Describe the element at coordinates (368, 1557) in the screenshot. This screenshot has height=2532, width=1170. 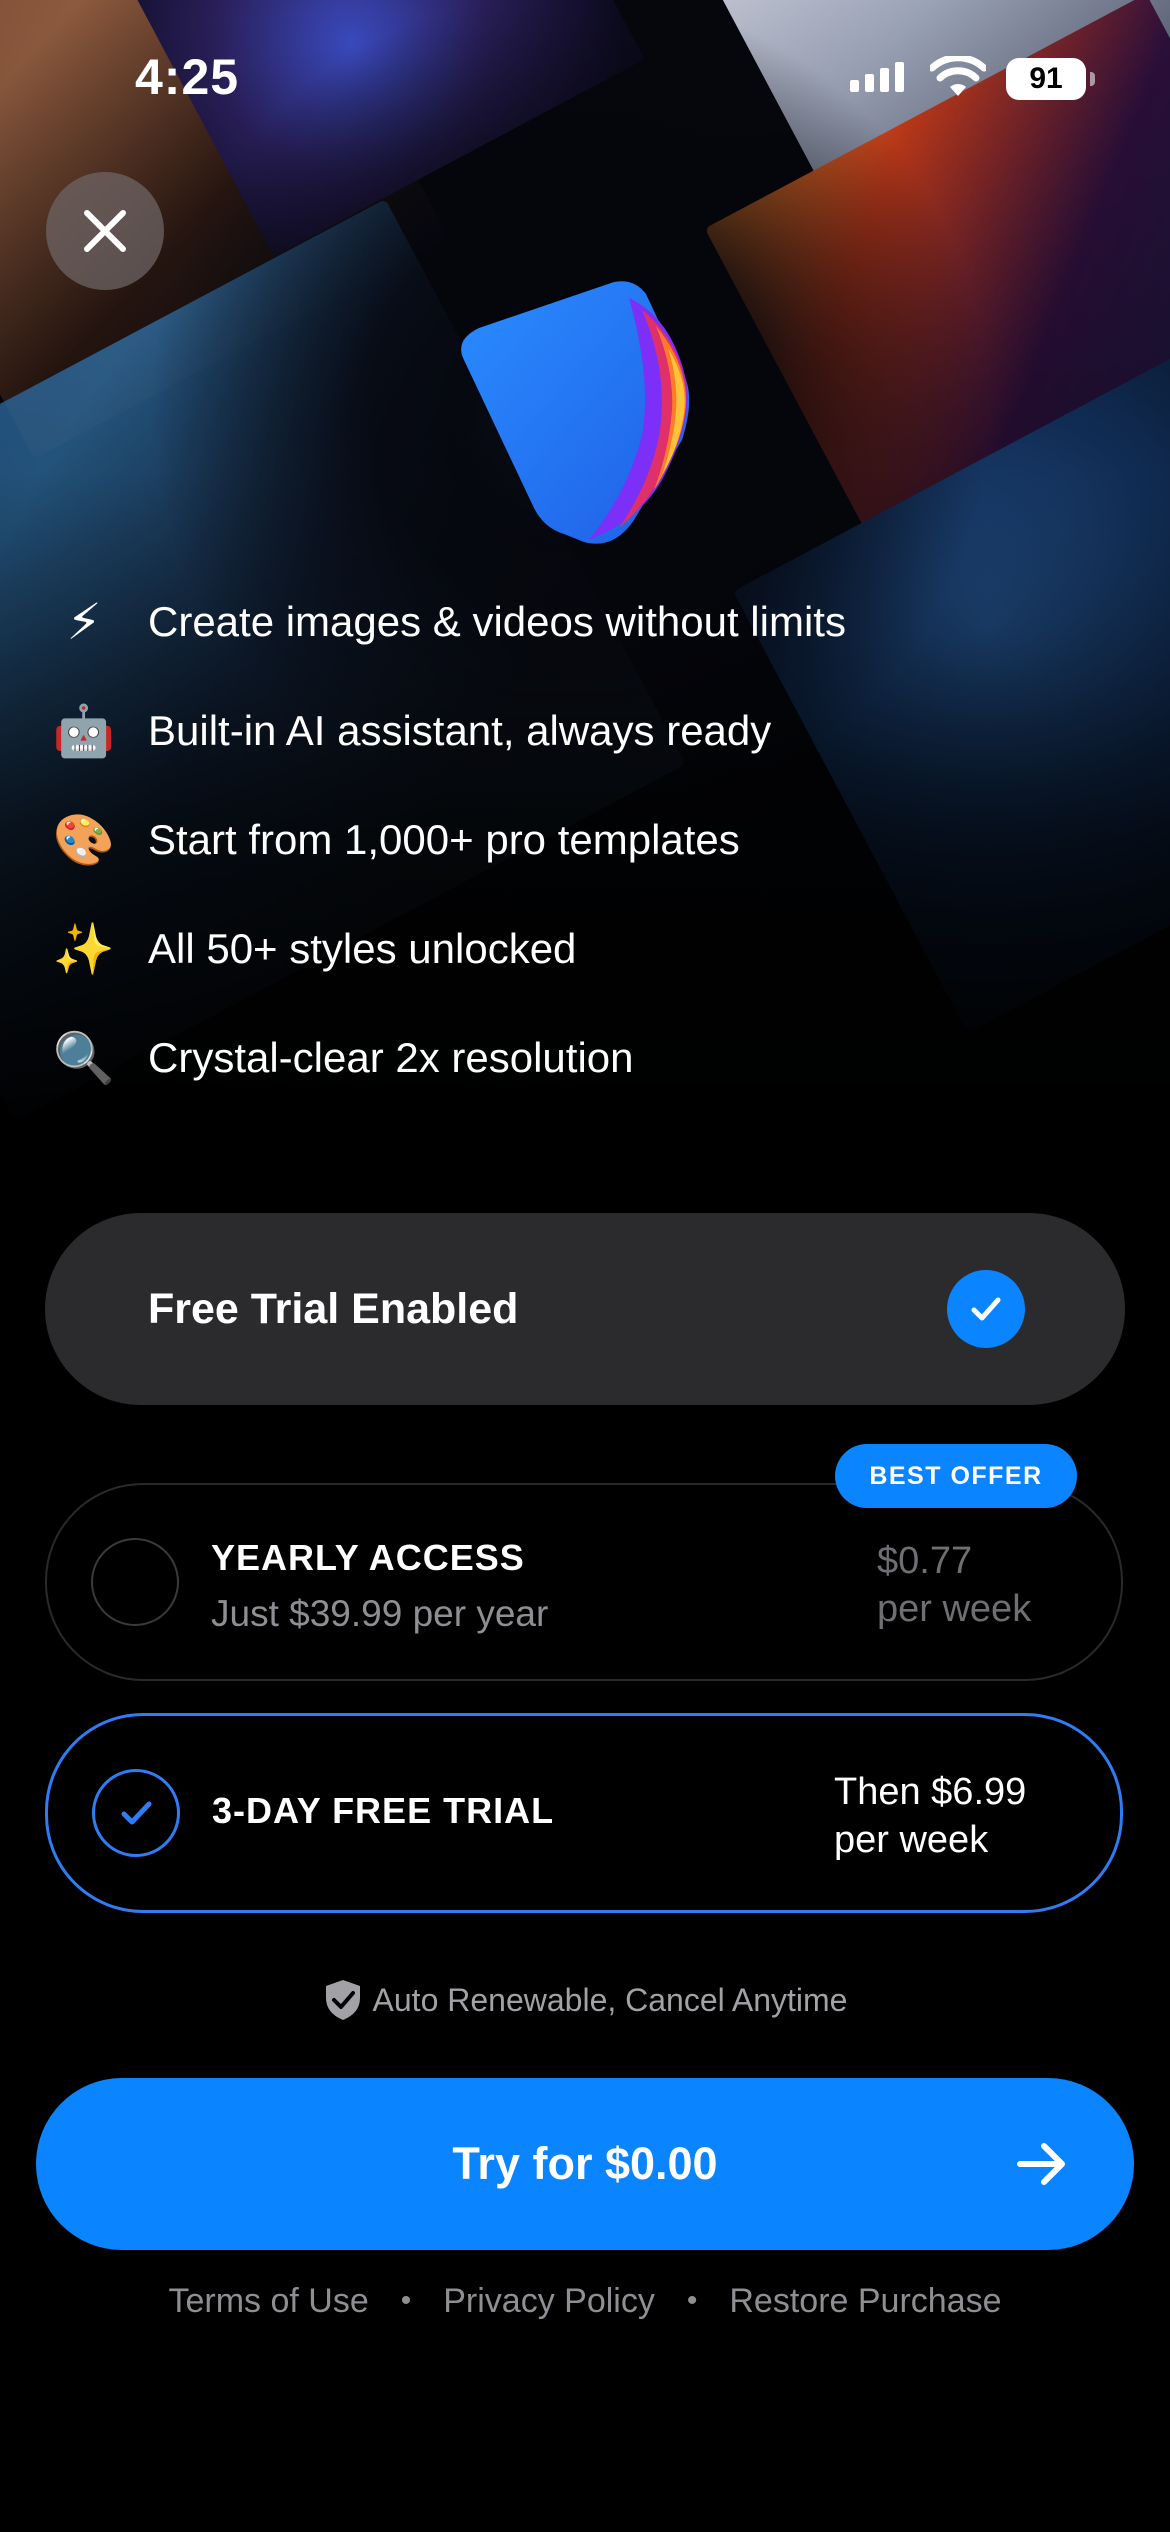
I see `plan-name: YEARLY ACCESS` at that location.